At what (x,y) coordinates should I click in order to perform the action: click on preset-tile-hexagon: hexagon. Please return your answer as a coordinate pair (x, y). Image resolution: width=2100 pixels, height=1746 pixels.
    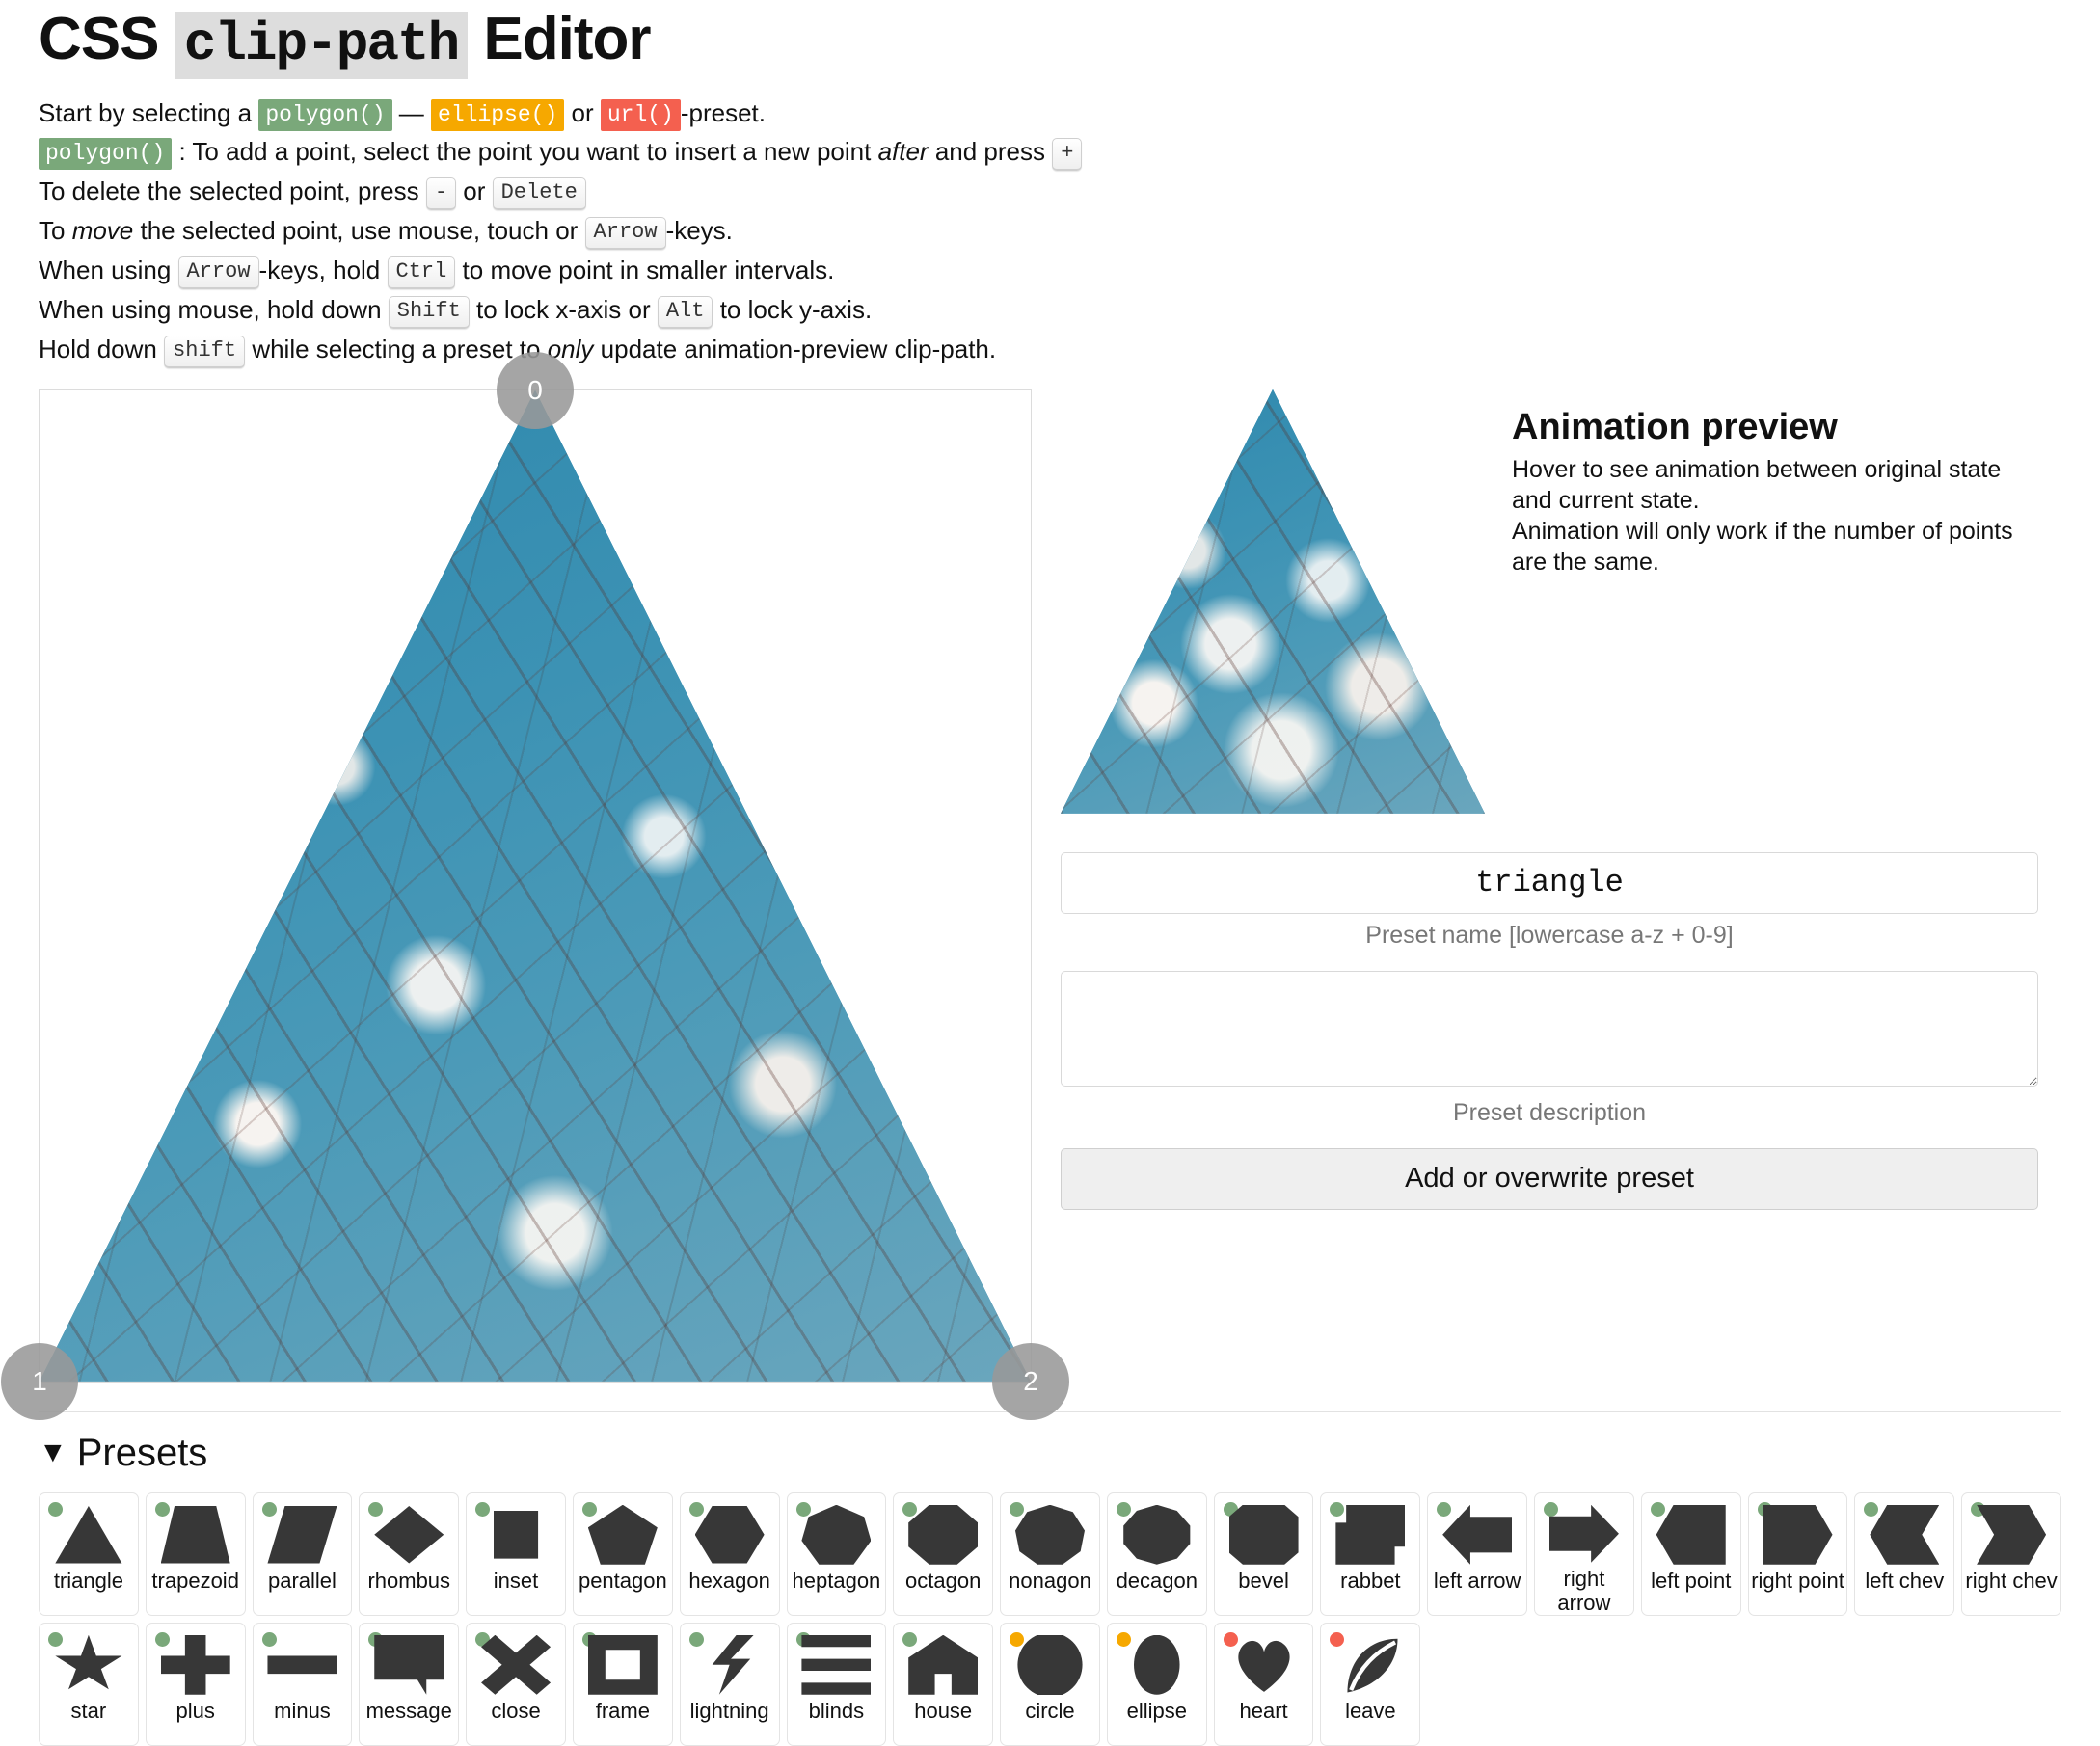
    Looking at the image, I should click on (729, 1554).